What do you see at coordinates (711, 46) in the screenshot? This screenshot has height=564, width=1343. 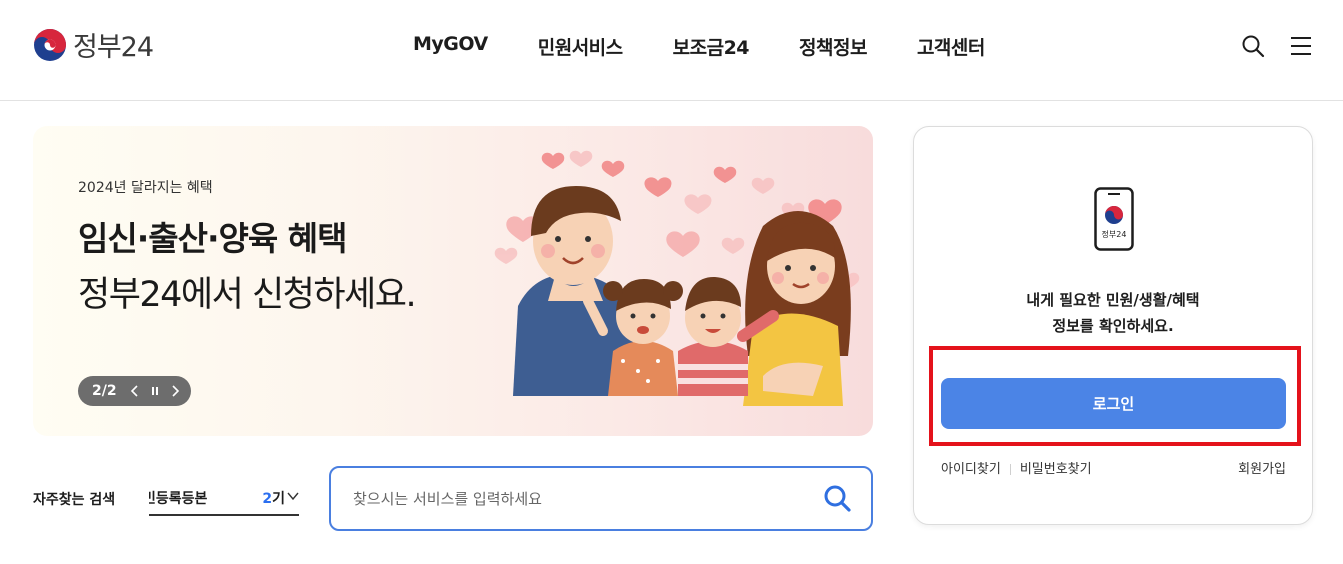 I see `nav-item-subsidy24: 보조금24` at bounding box center [711, 46].